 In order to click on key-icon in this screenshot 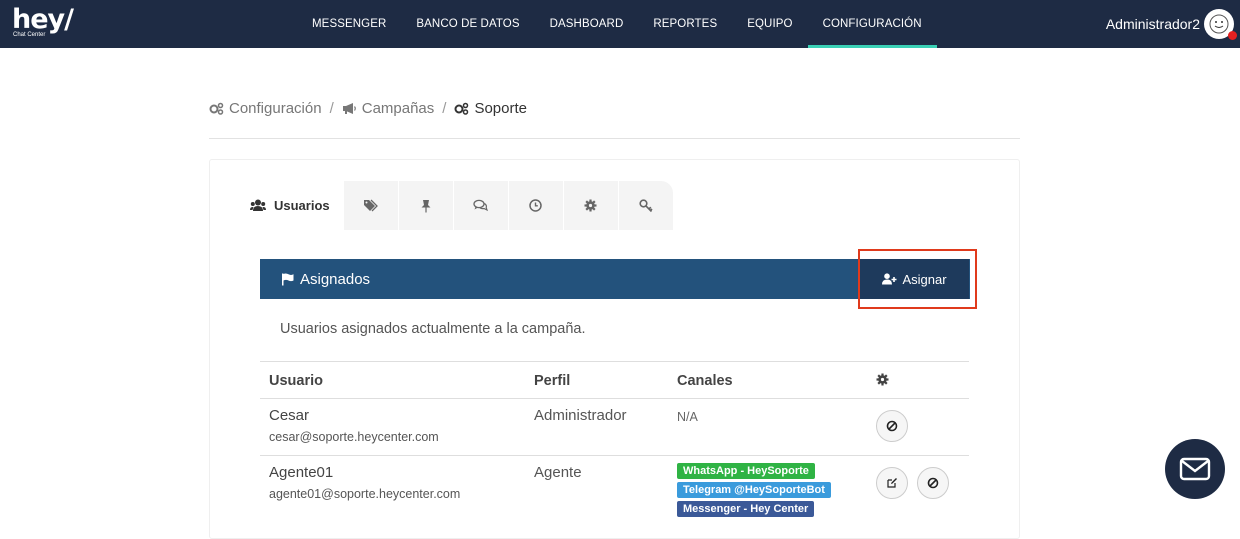, I will do `click(646, 205)`.